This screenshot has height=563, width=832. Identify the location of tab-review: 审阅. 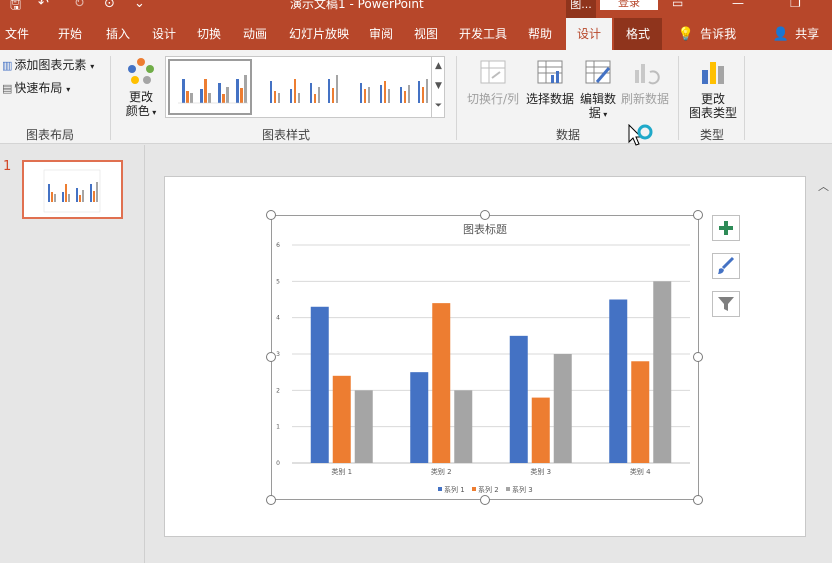
(381, 34).